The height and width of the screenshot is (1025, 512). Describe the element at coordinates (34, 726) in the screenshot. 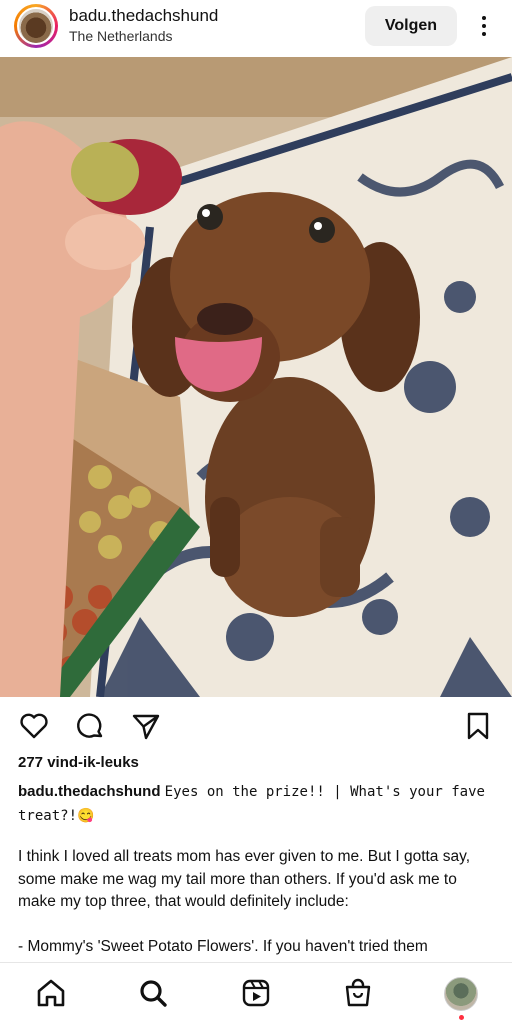

I see `heart-icon` at that location.